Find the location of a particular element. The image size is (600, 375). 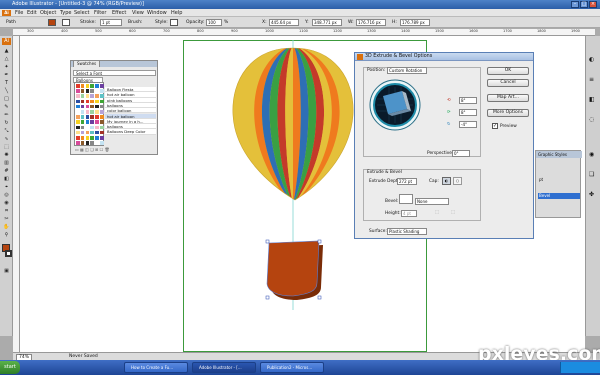

w-field: 176.716 px is located at coordinates (371, 22).